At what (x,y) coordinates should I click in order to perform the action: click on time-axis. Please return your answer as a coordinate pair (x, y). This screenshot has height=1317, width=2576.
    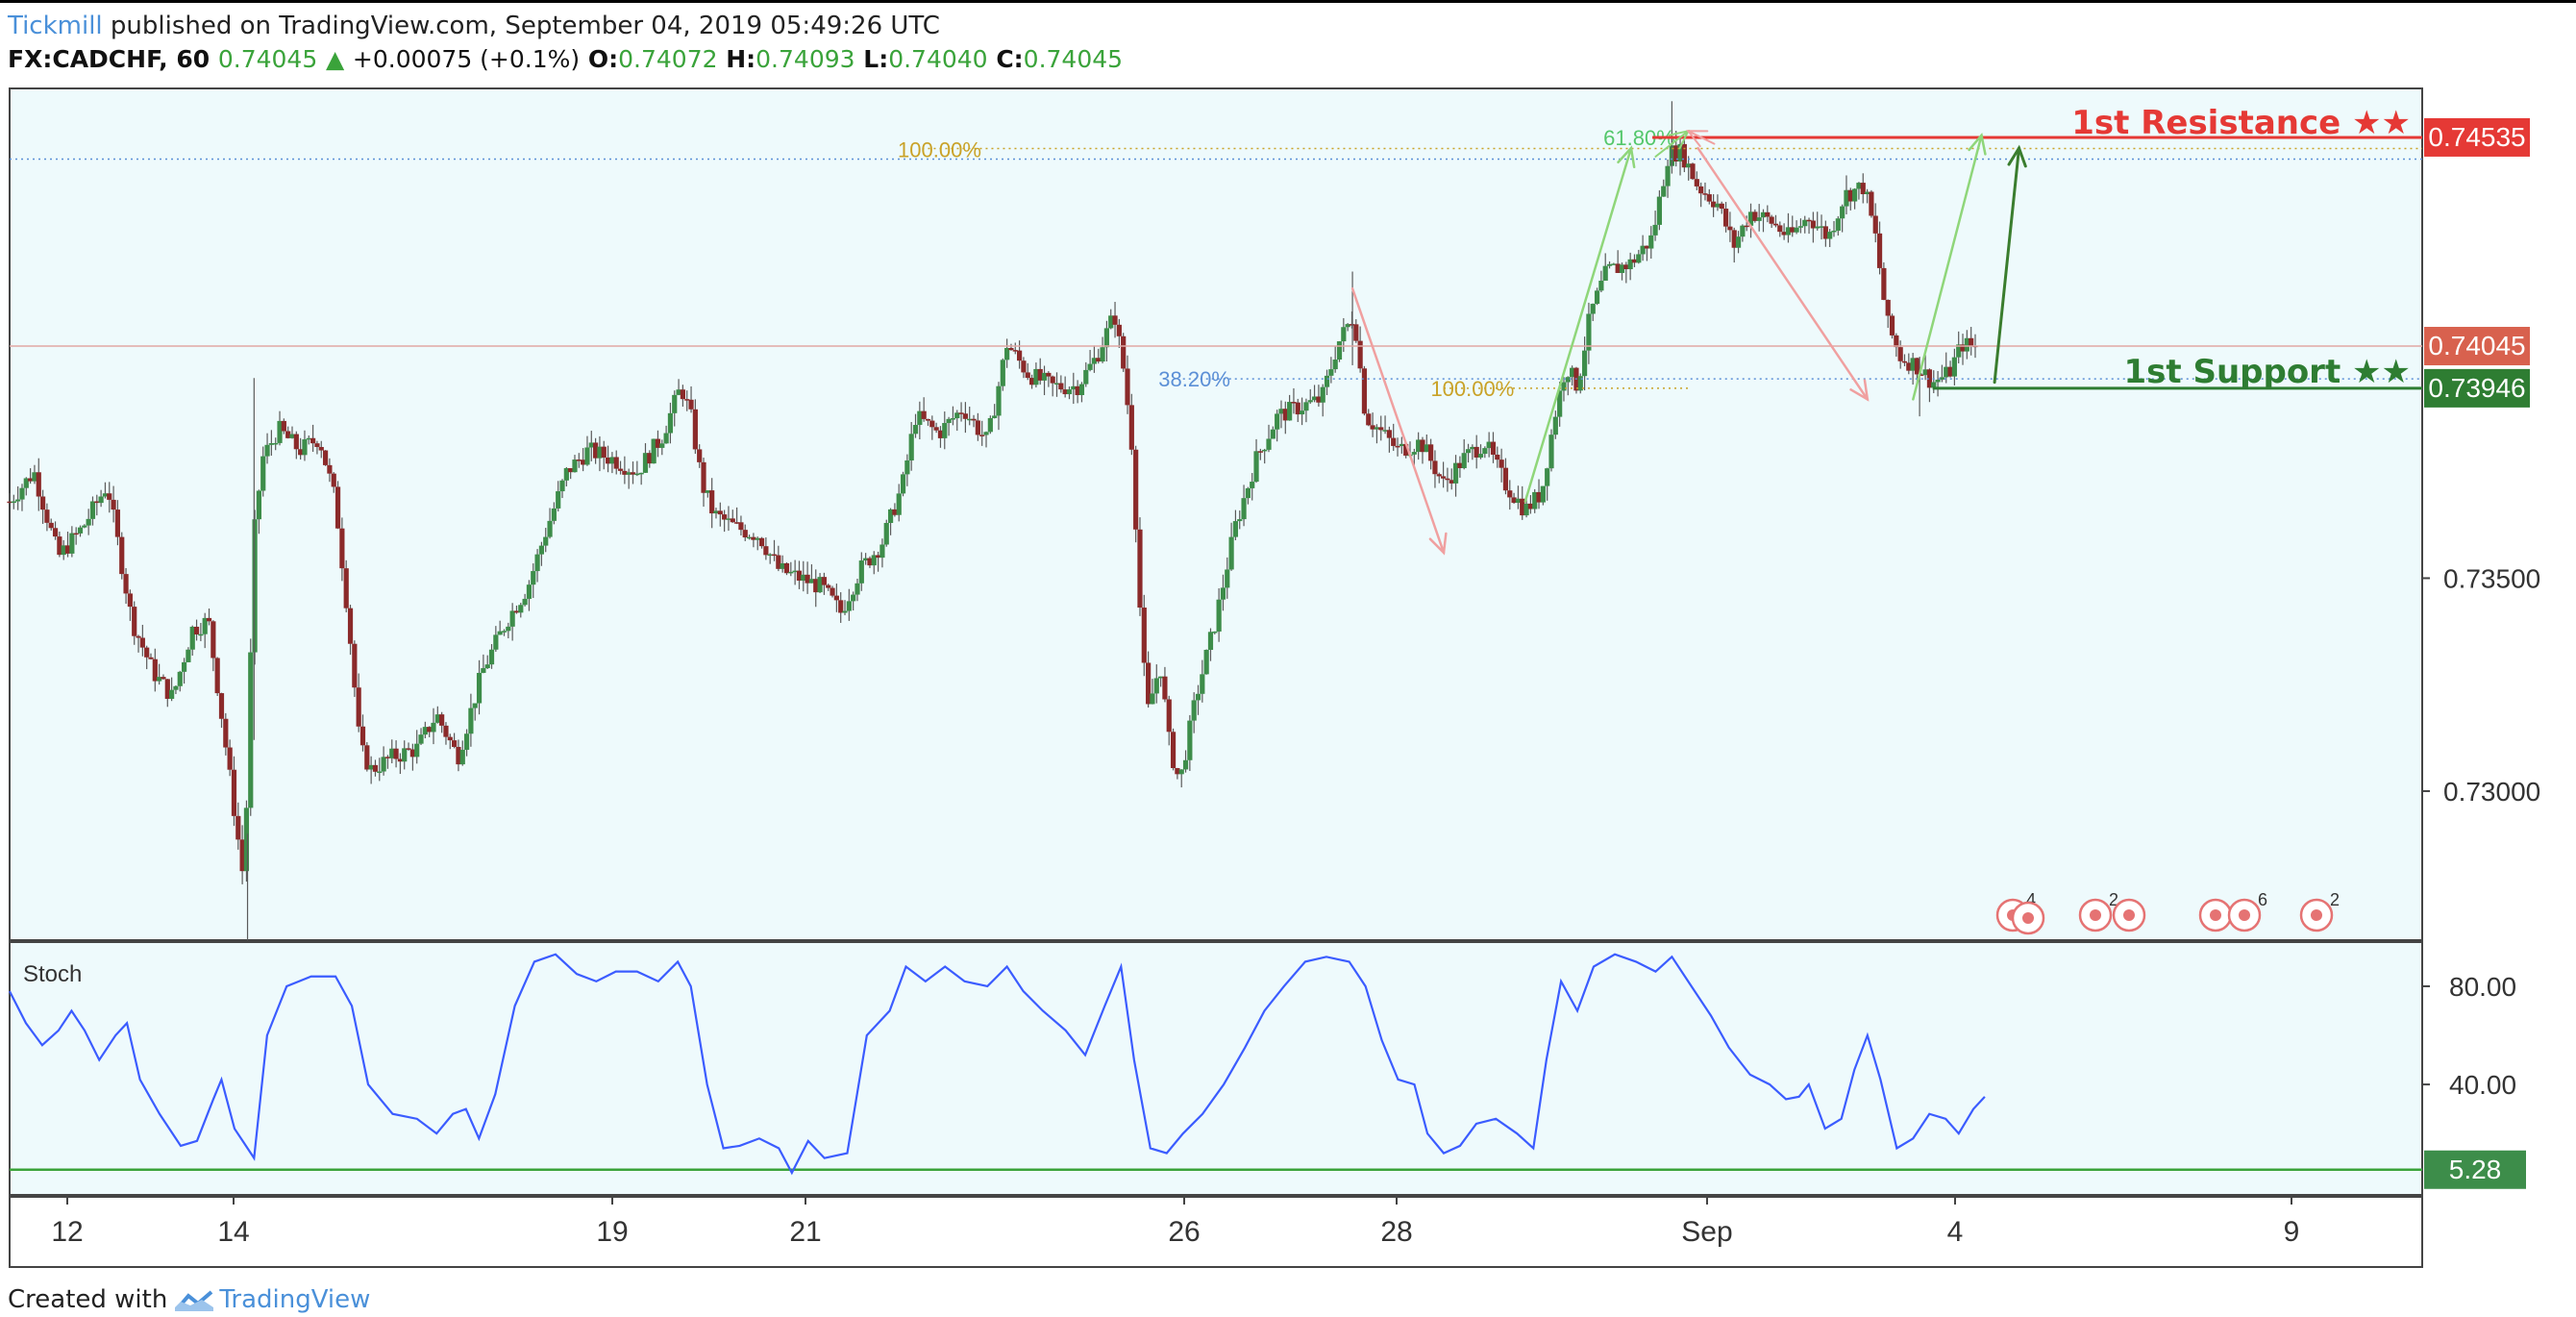
    Looking at the image, I should click on (1216, 1232).